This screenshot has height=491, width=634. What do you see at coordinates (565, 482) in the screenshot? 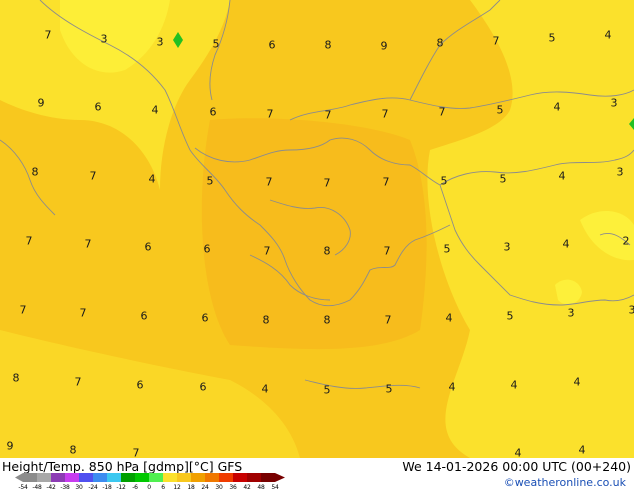
I see `credit-link: ©weatheronline.co.uk` at bounding box center [565, 482].